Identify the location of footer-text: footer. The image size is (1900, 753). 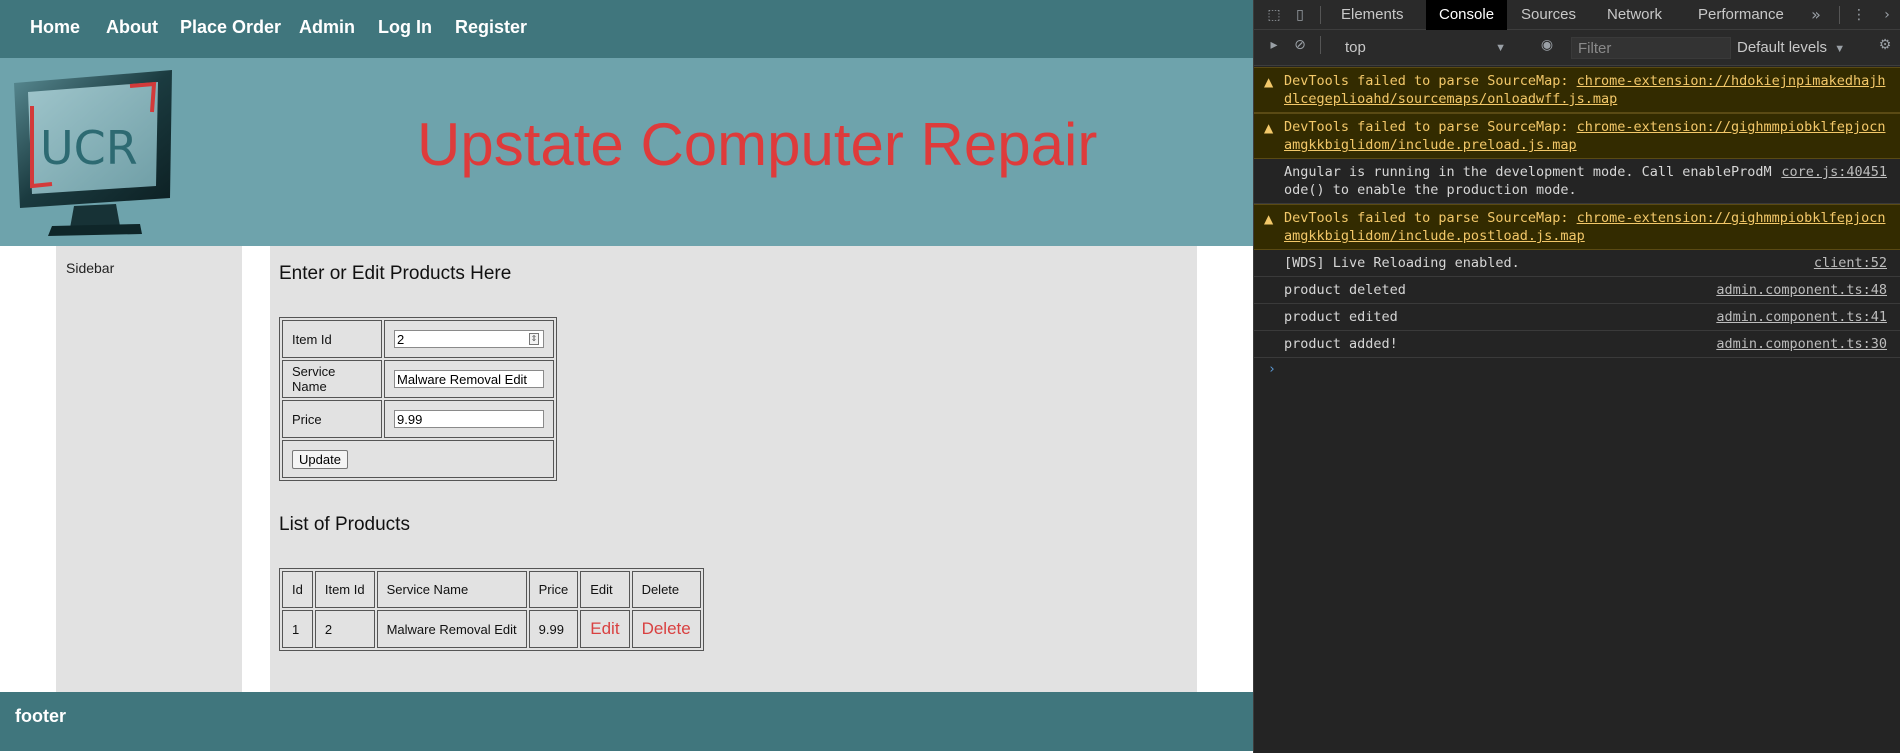
(40, 716).